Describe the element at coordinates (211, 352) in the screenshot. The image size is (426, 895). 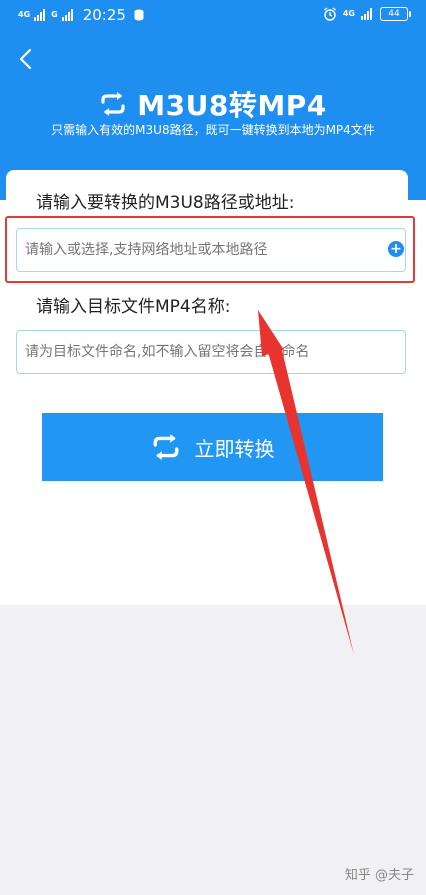
I see `target-name-input` at that location.